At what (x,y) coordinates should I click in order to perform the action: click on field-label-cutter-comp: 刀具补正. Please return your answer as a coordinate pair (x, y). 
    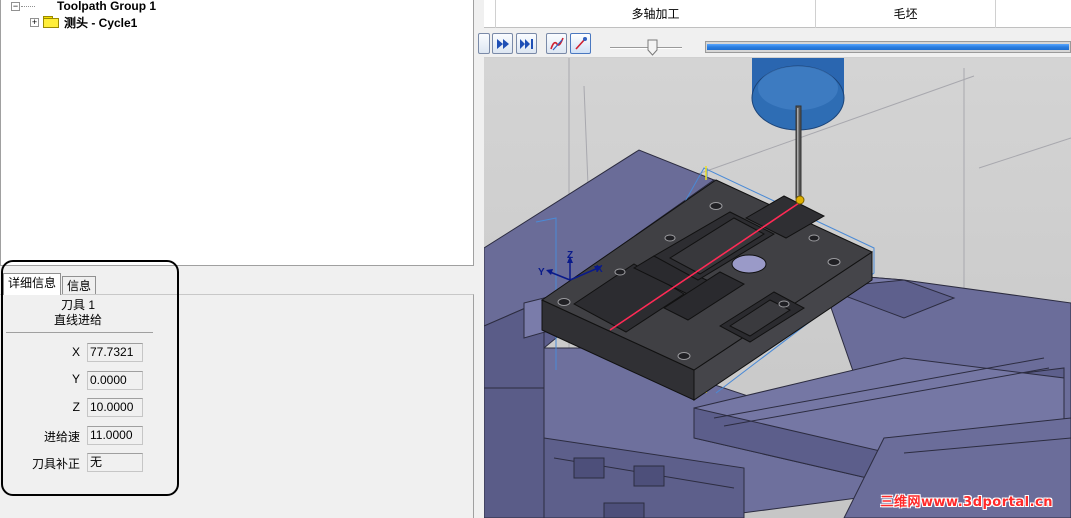
    Looking at the image, I should click on (55, 464).